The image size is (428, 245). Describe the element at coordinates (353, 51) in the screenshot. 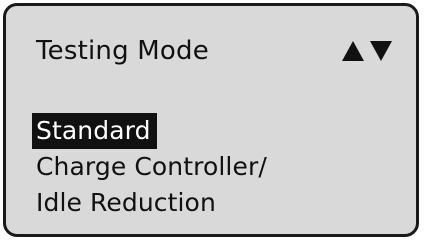

I see `triangle-up-icon` at that location.